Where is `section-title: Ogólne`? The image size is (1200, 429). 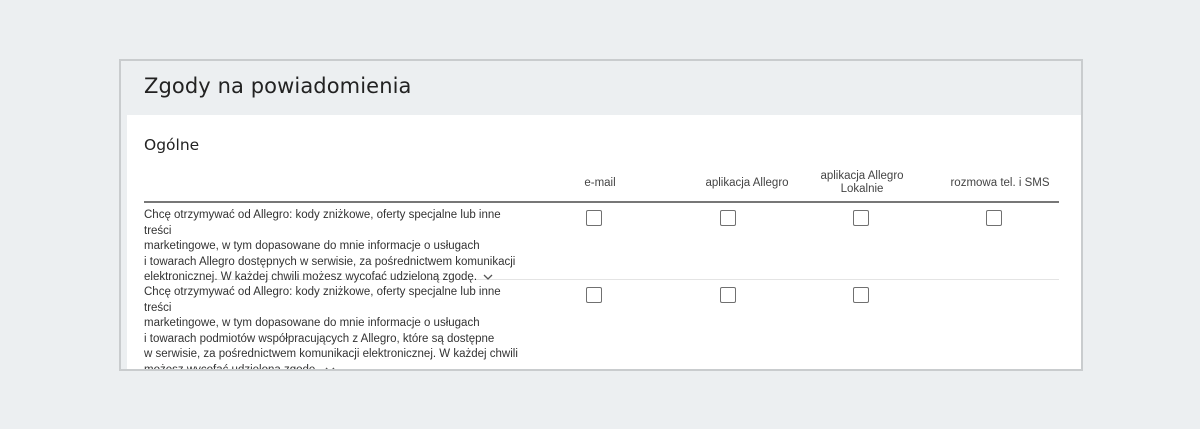 section-title: Ogólne is located at coordinates (172, 145).